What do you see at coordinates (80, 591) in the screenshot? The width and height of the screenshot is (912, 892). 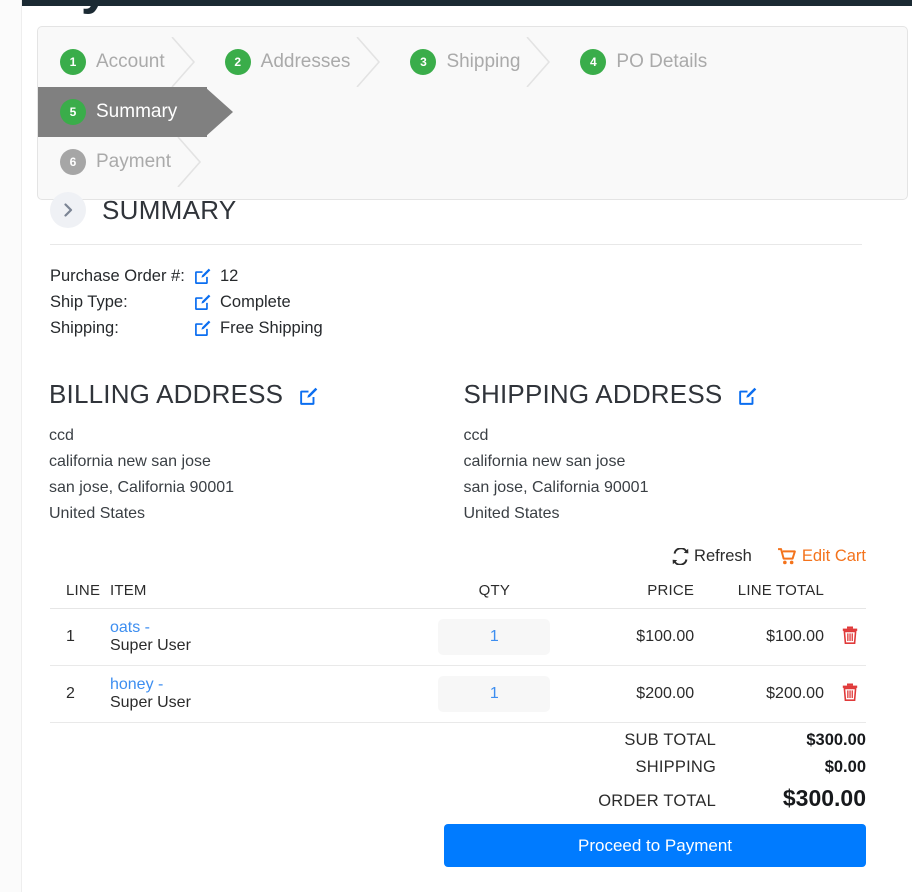 I see `column-header-line: LINE` at bounding box center [80, 591].